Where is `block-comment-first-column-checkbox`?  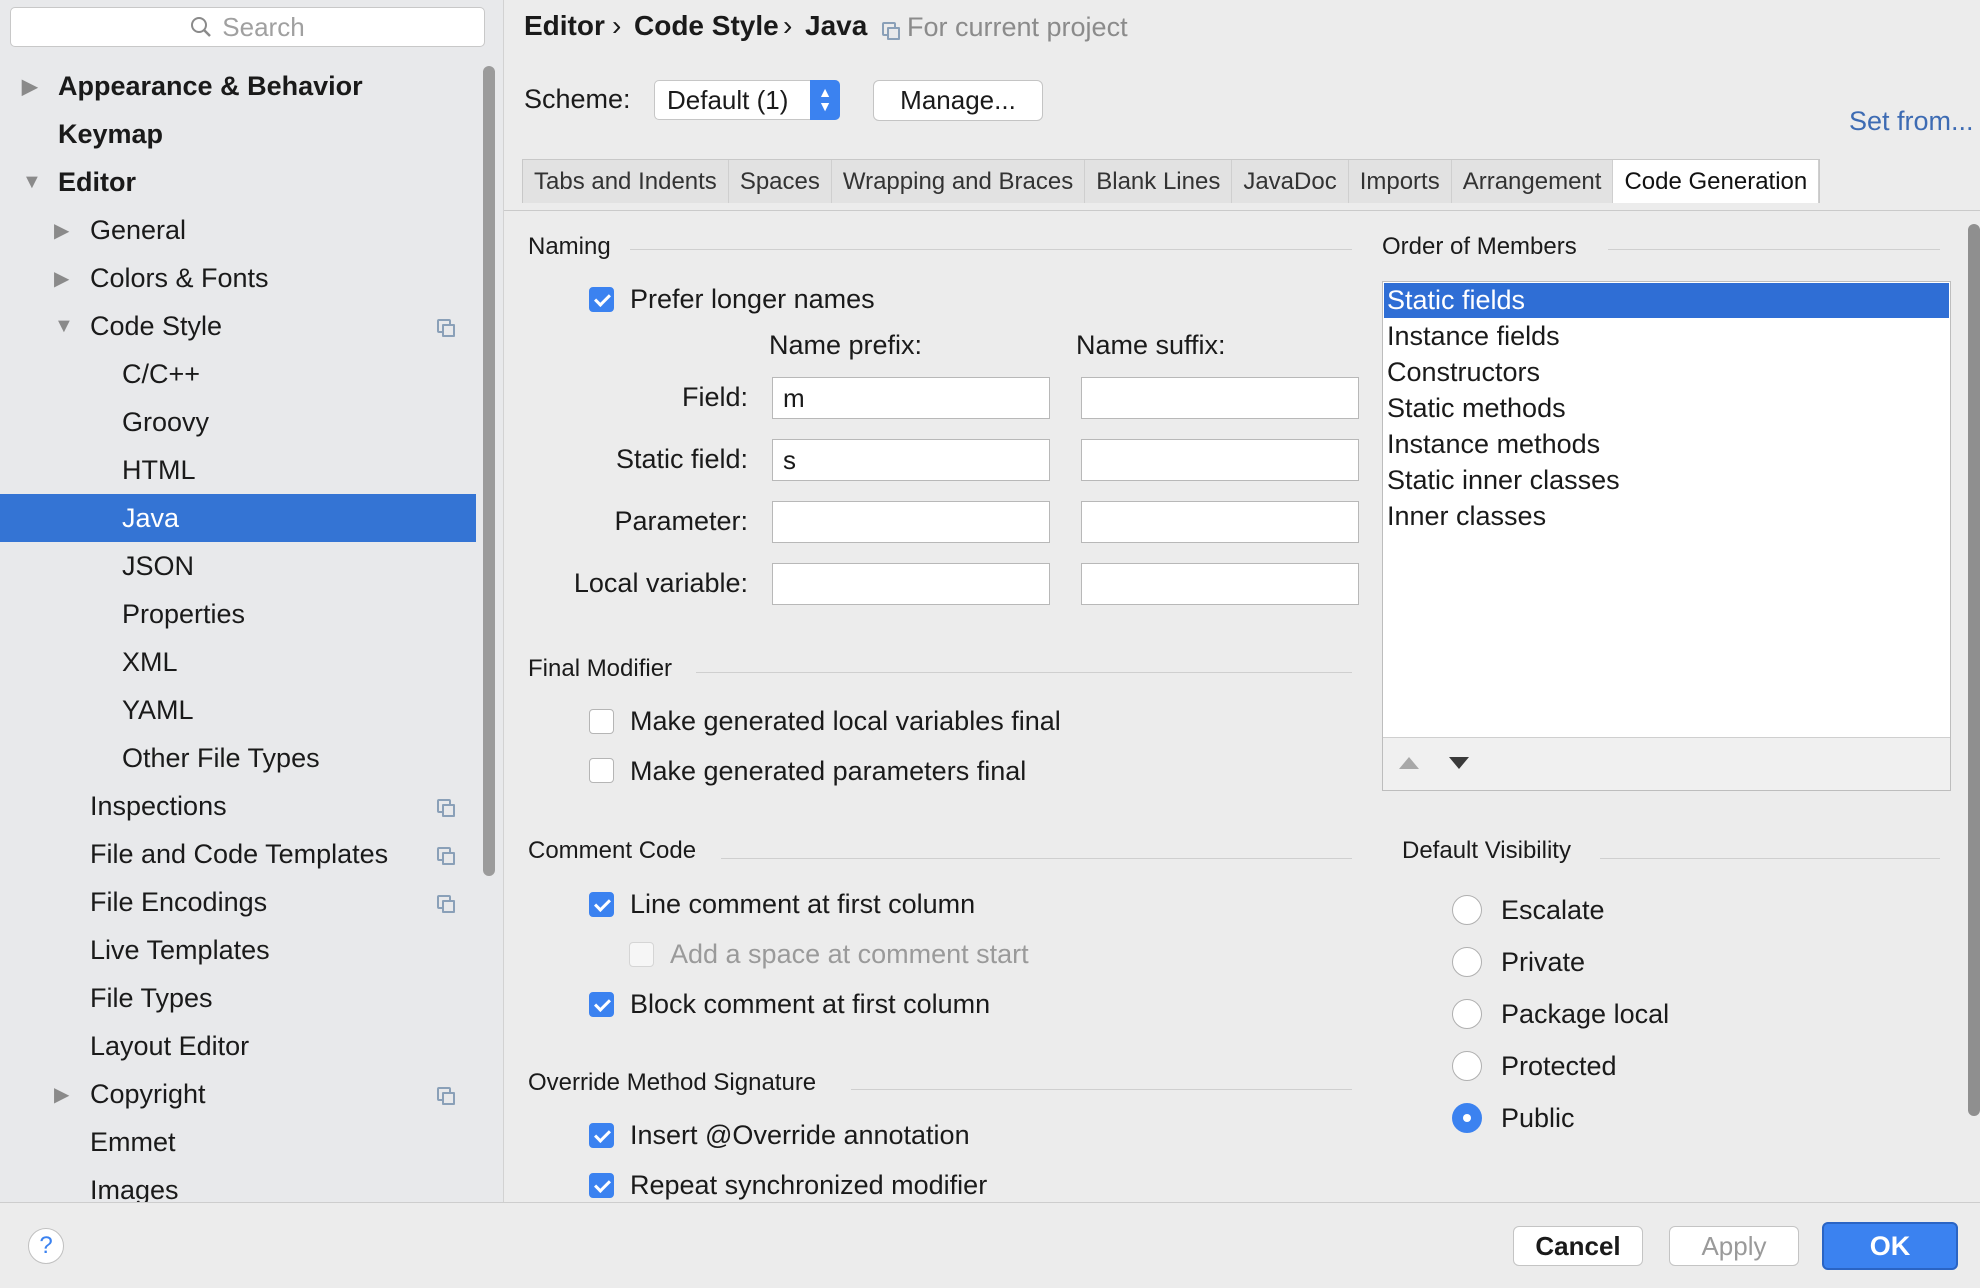 block-comment-first-column-checkbox is located at coordinates (601, 1004).